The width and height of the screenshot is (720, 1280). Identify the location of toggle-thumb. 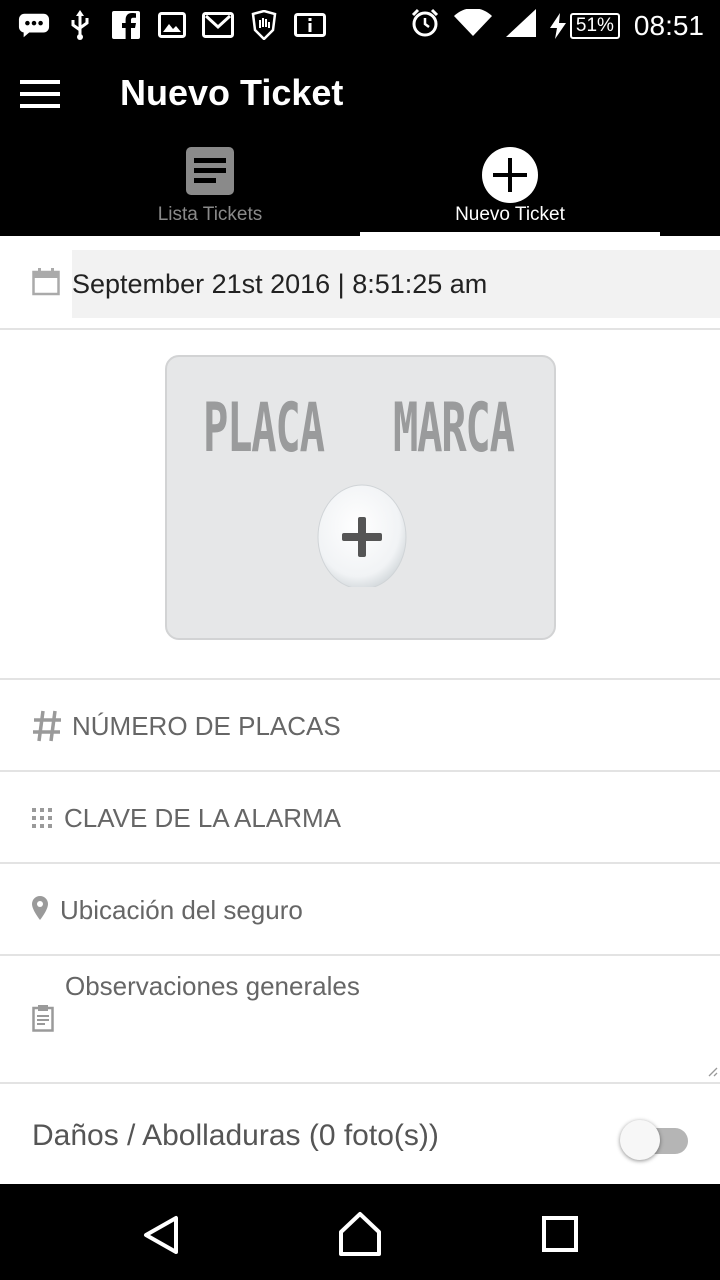
(640, 1140).